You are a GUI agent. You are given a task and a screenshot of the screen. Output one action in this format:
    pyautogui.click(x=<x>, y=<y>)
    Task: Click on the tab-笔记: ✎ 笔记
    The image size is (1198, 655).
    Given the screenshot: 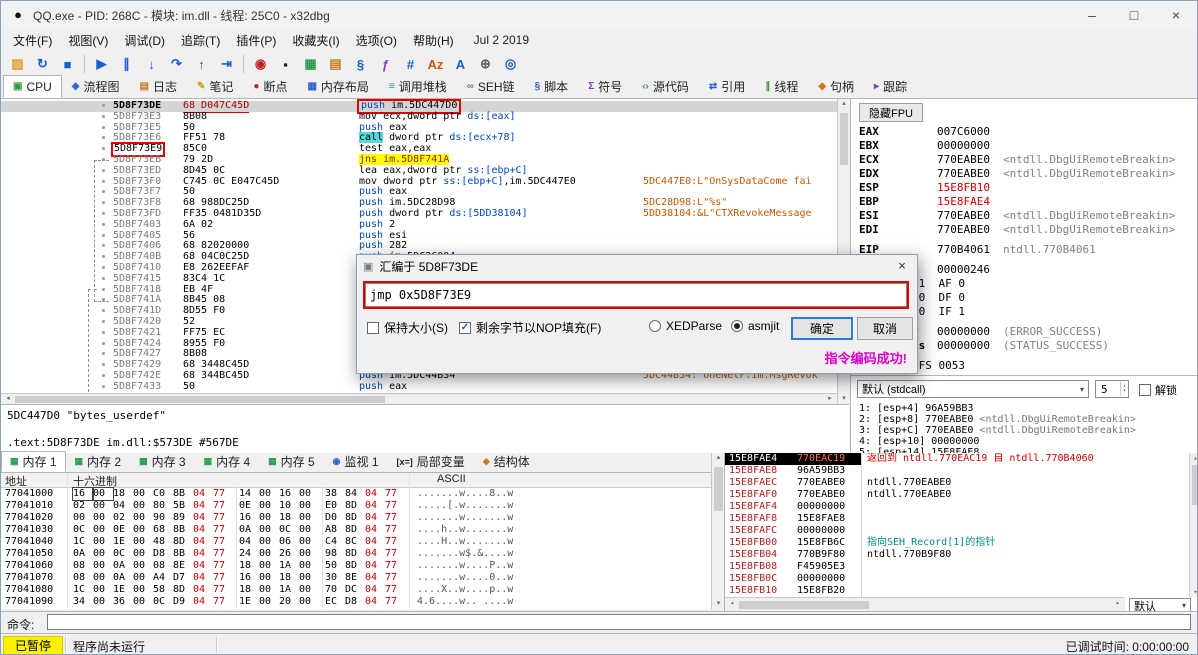 What is the action you would take?
    pyautogui.click(x=215, y=86)
    